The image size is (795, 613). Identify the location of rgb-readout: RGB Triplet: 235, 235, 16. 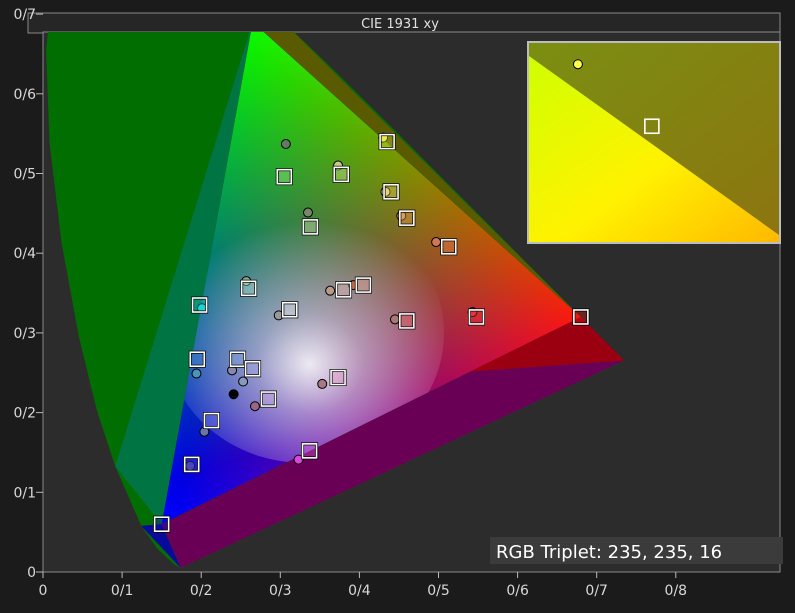
(609, 552).